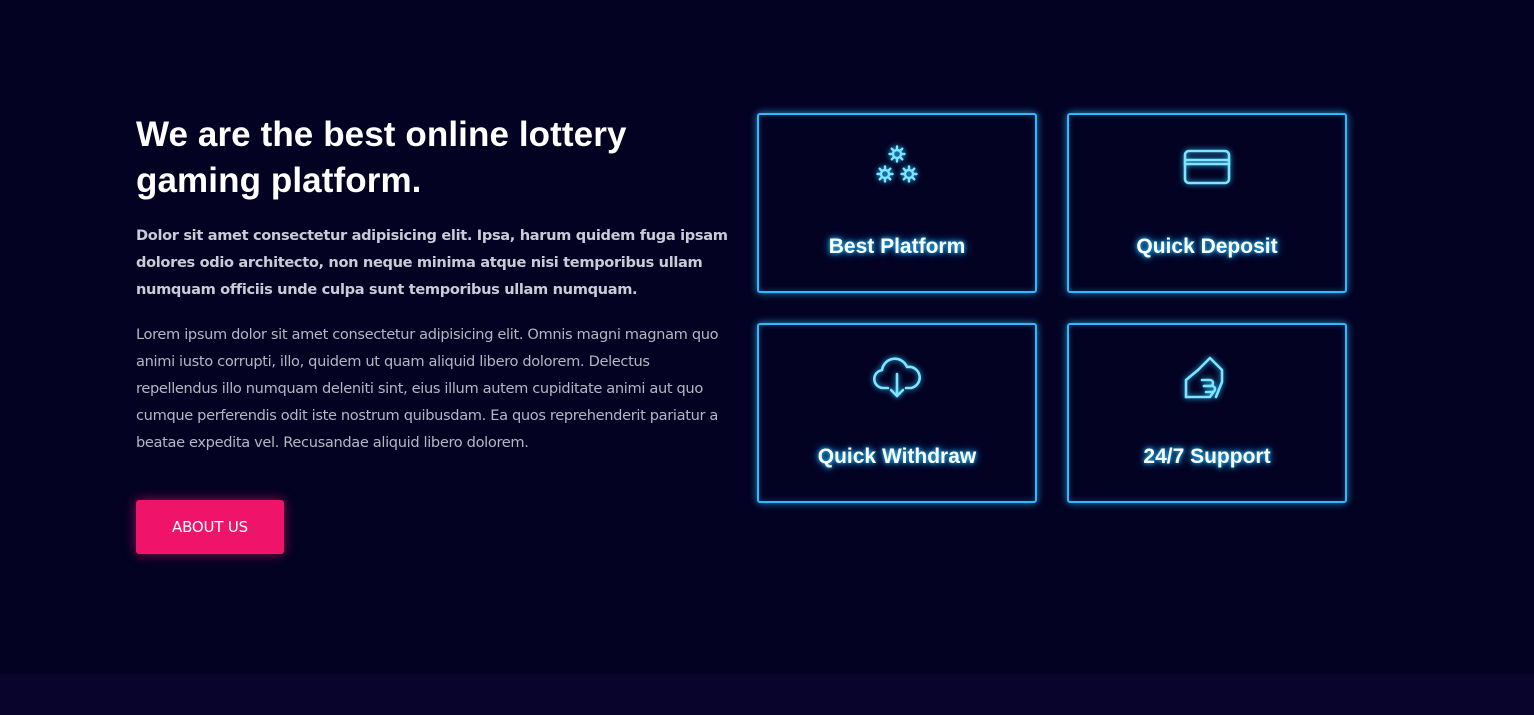  Describe the element at coordinates (1207, 203) in the screenshot. I see `feature-card-quick-deposit: Quick Deposit` at that location.